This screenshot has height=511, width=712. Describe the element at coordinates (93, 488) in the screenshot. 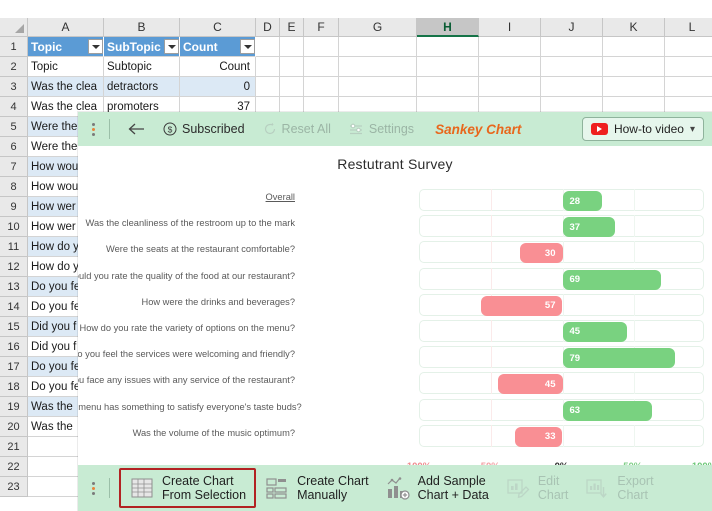

I see `bottom-panel-handle-icon` at that location.